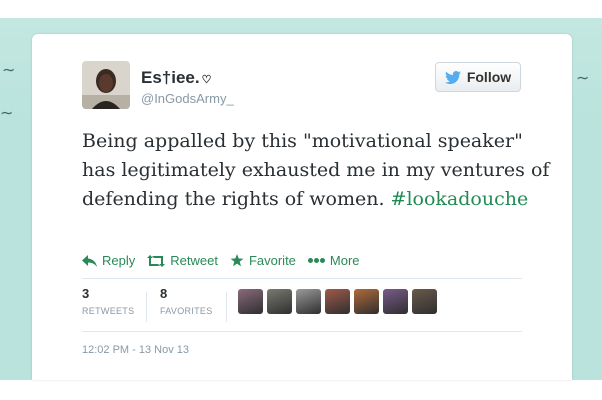 This screenshot has width=602, height=400. What do you see at coordinates (170, 77) in the screenshot?
I see `display-name-text: Es†iee.` at bounding box center [170, 77].